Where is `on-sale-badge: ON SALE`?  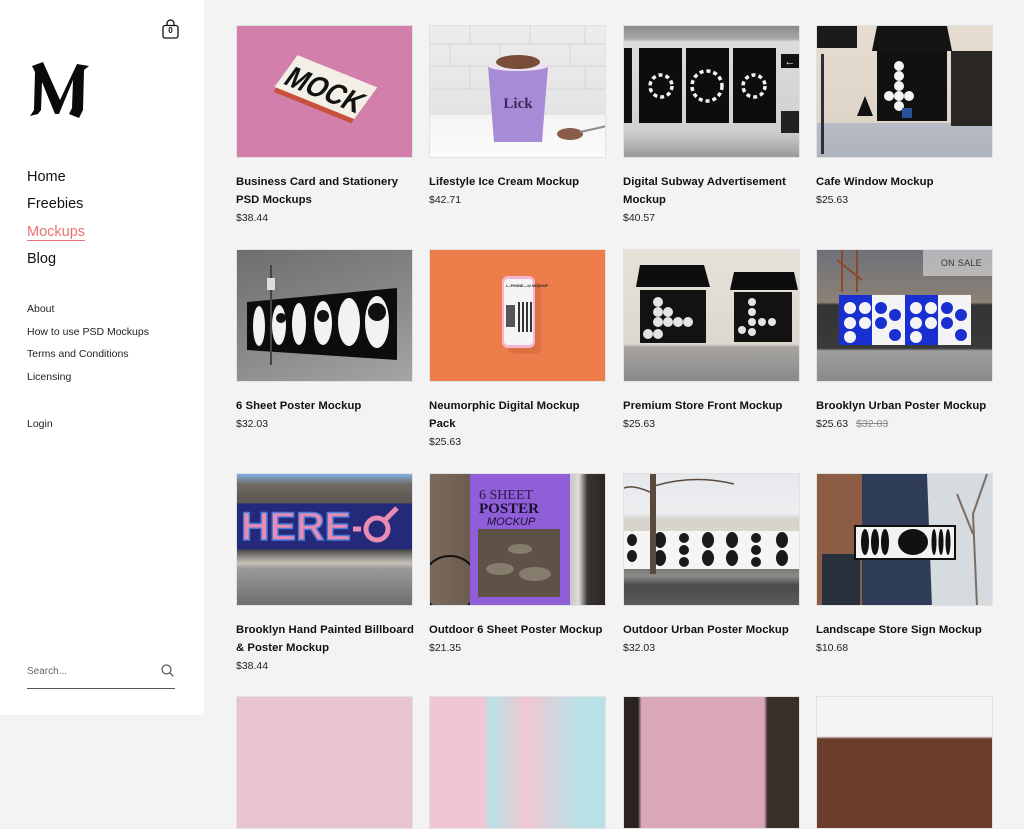
on-sale-badge: ON SALE is located at coordinates (957, 263).